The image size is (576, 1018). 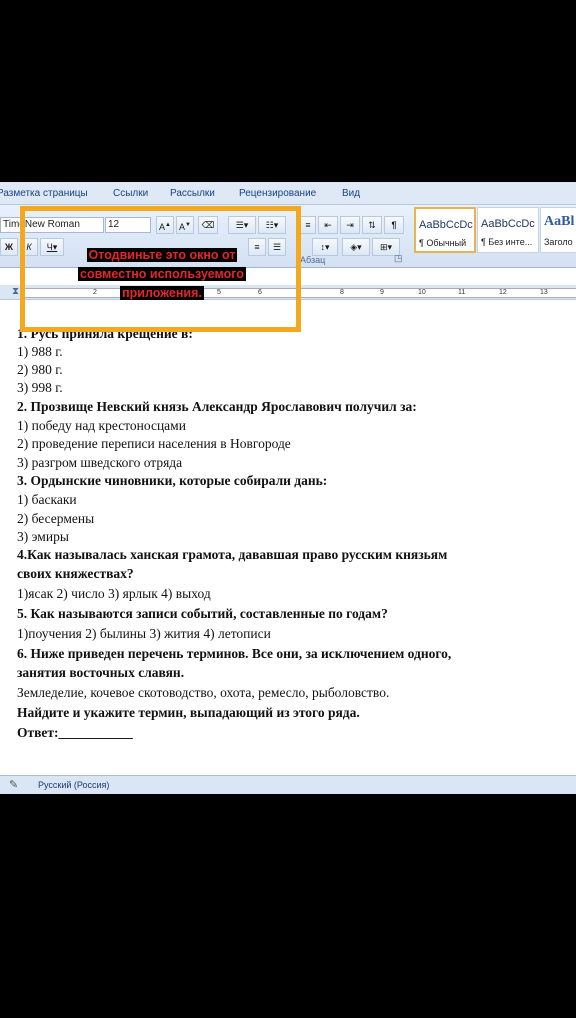 I want to click on paragraph-group-label: Абзац, so click(x=313, y=260).